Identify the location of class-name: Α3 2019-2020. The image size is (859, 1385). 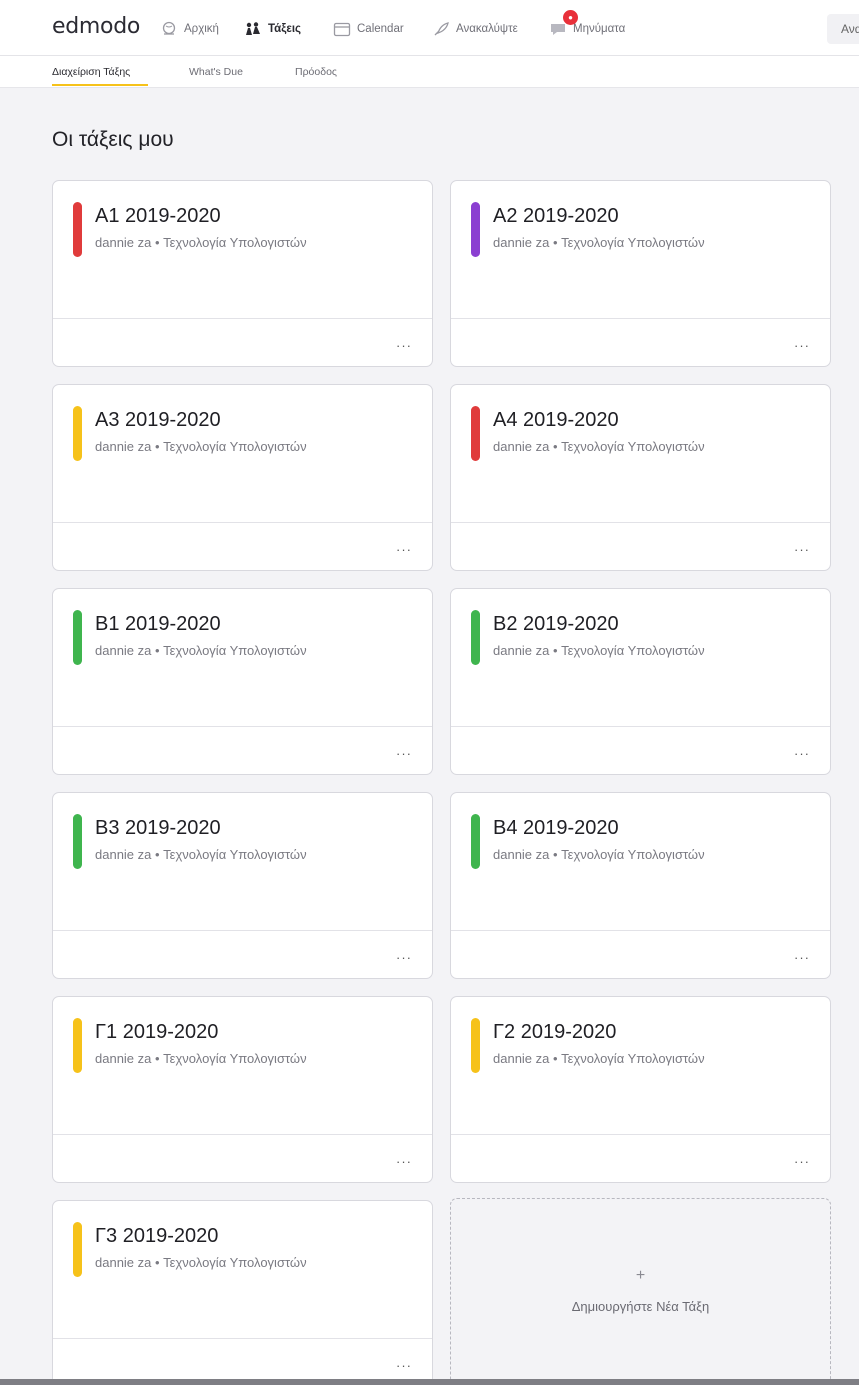
(158, 420).